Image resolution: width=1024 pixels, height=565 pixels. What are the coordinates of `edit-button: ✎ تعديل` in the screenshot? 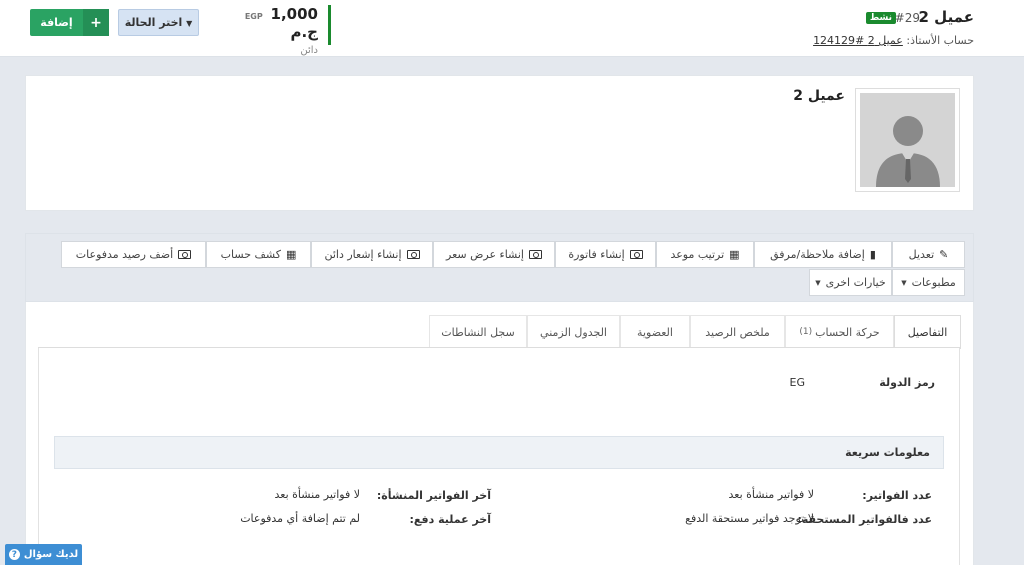 It's located at (928, 254).